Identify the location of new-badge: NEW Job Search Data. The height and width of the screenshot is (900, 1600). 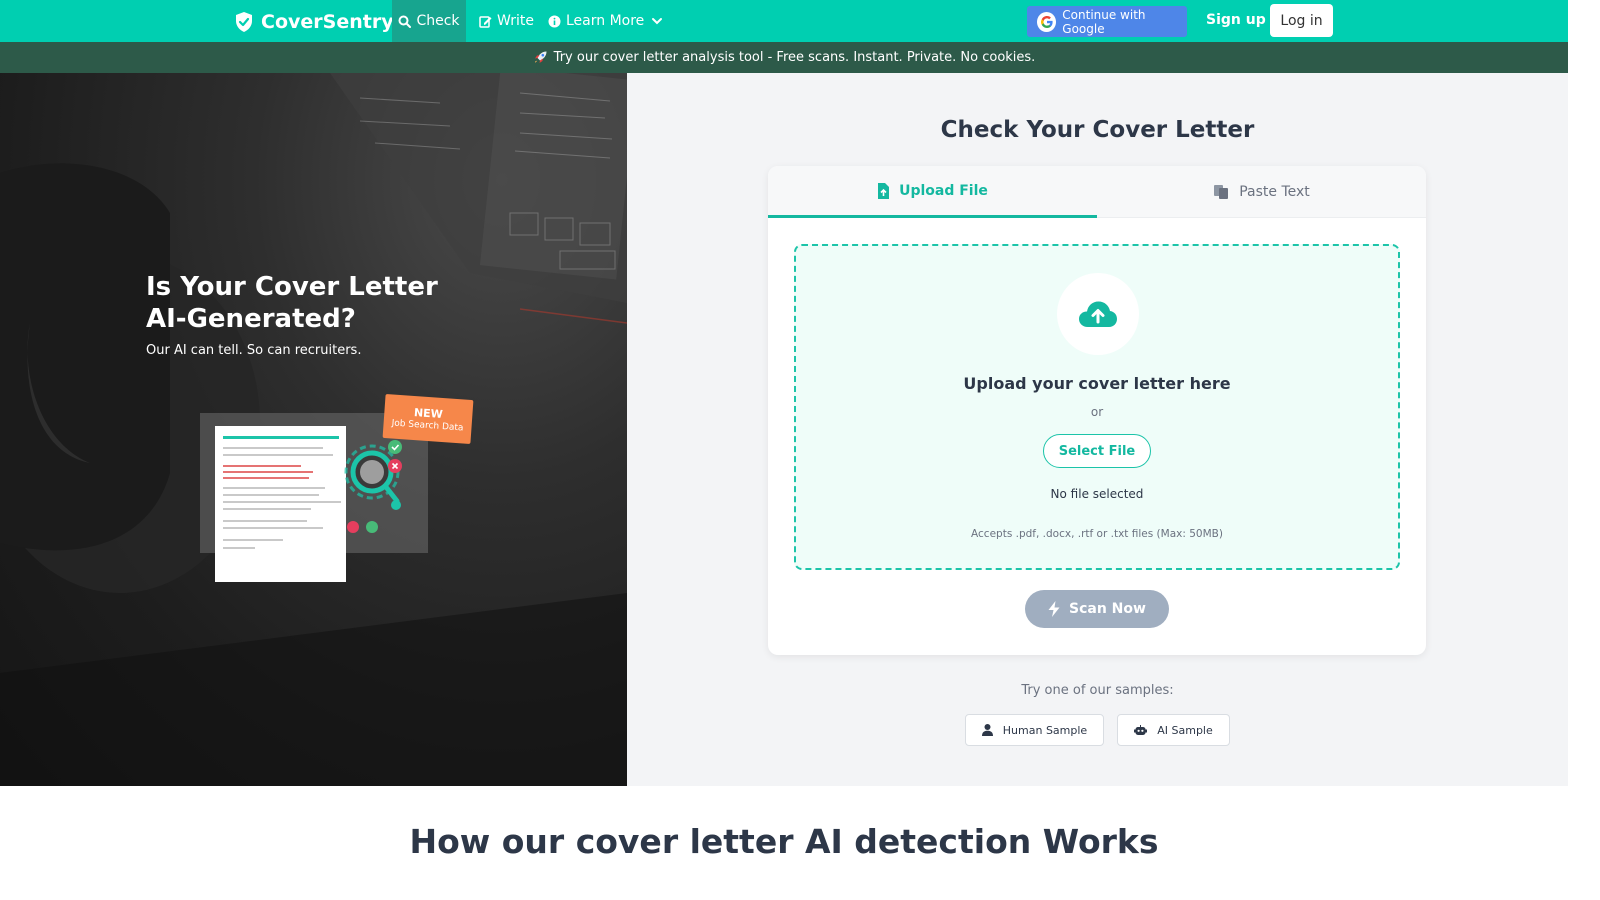
(428, 419).